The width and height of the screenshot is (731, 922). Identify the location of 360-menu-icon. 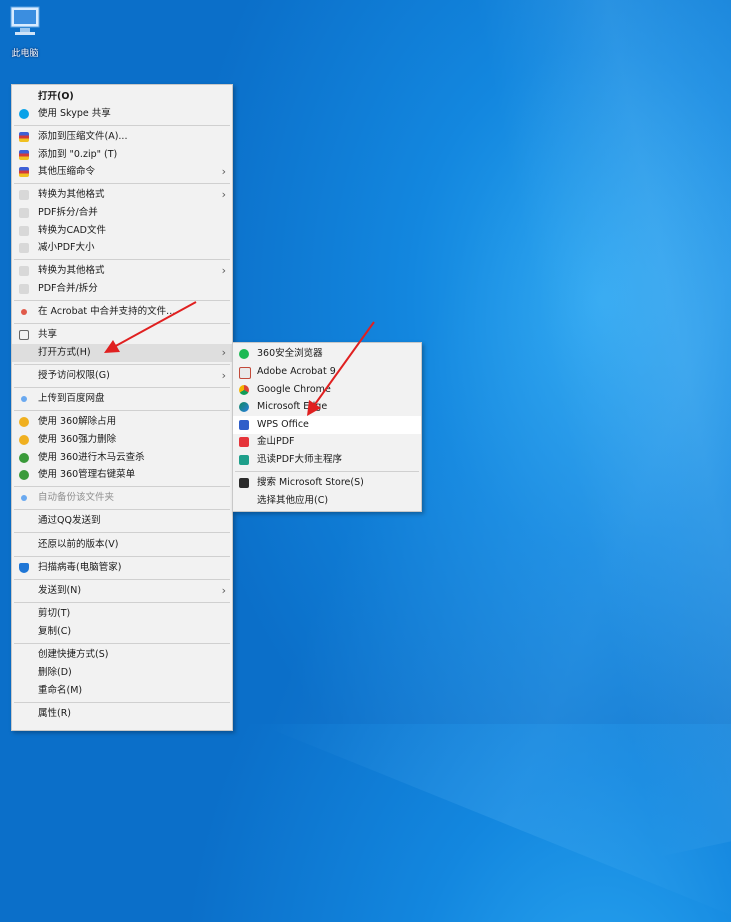
(24, 475).